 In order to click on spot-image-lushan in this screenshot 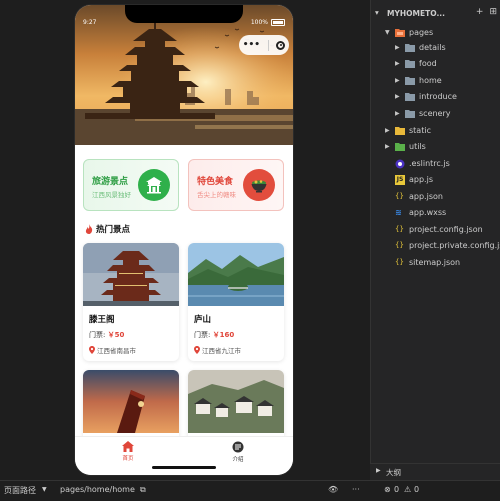, I will do `click(236, 274)`.